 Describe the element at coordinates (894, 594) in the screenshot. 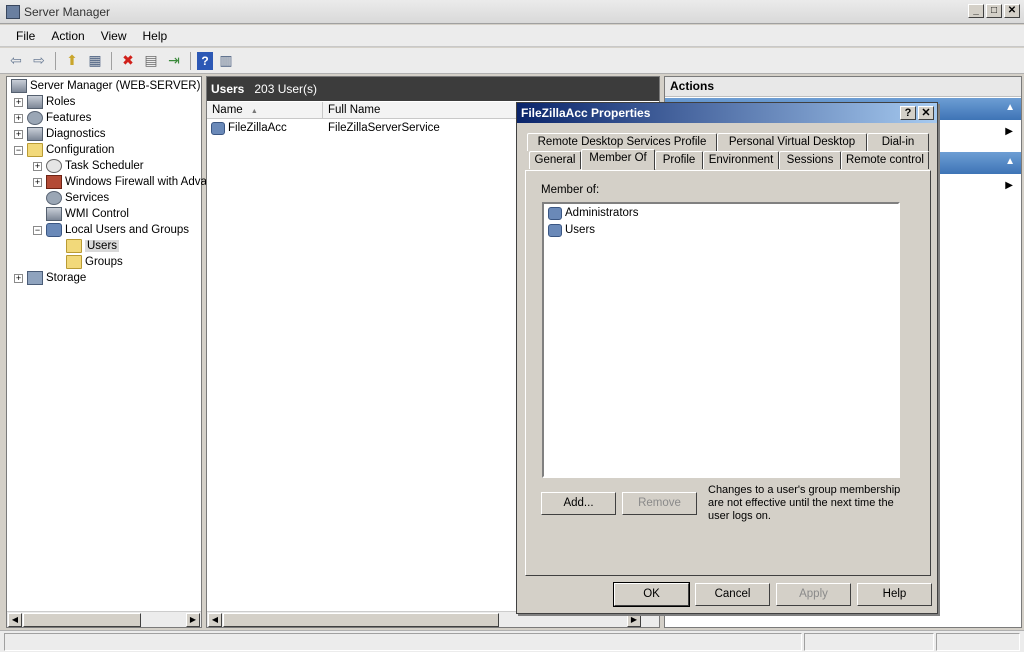

I see `help-dialog-button: Help` at that location.